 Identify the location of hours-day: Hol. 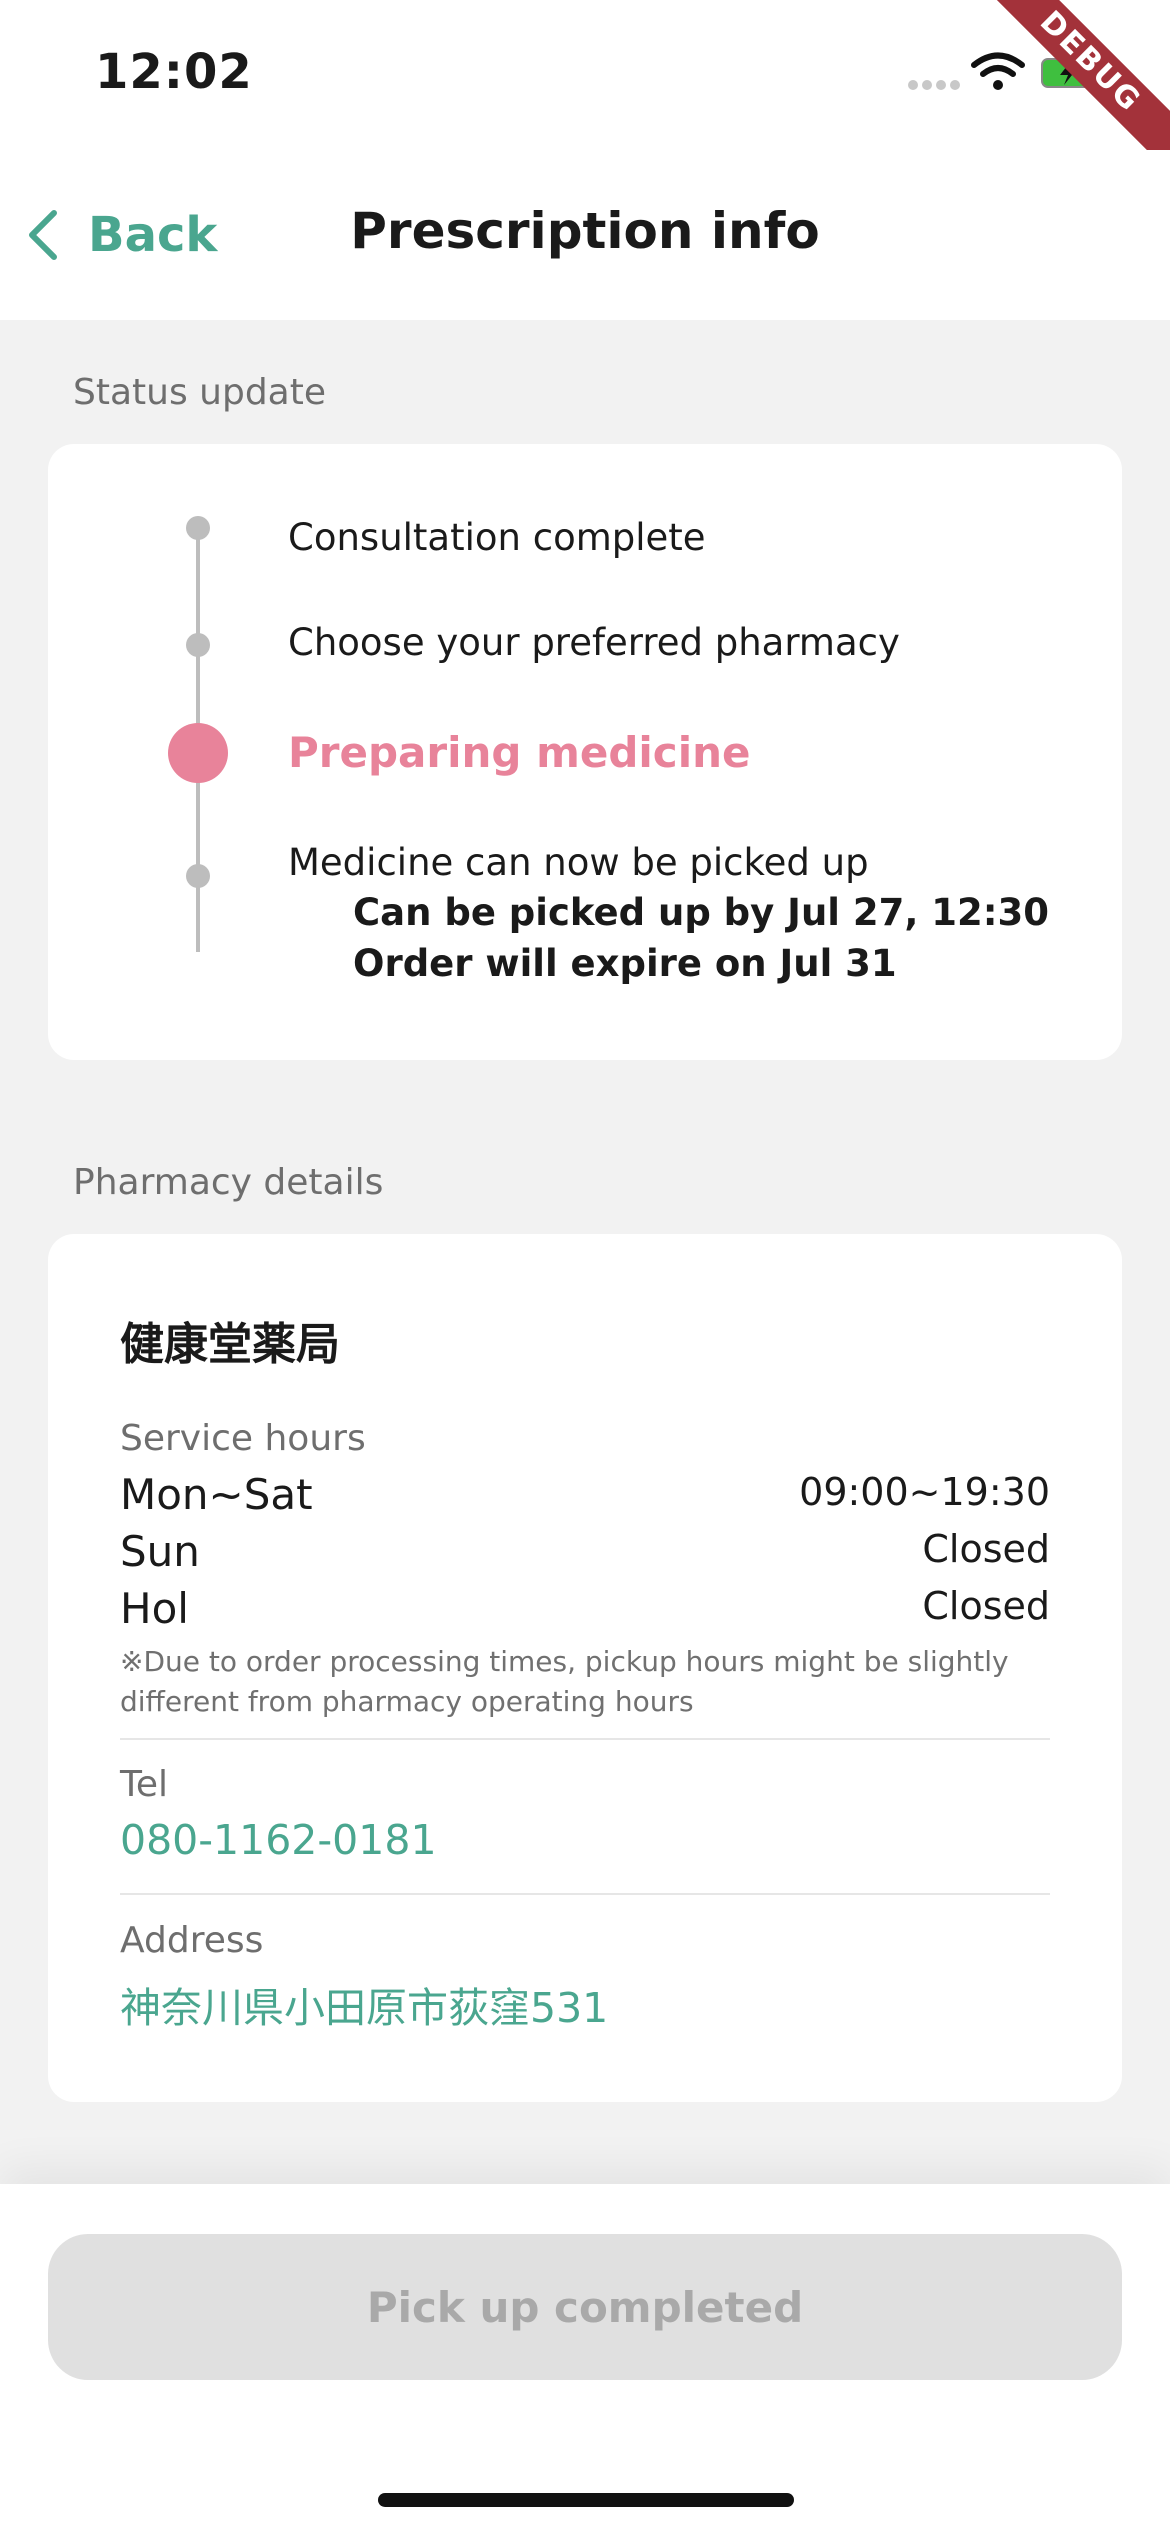
(154, 1608).